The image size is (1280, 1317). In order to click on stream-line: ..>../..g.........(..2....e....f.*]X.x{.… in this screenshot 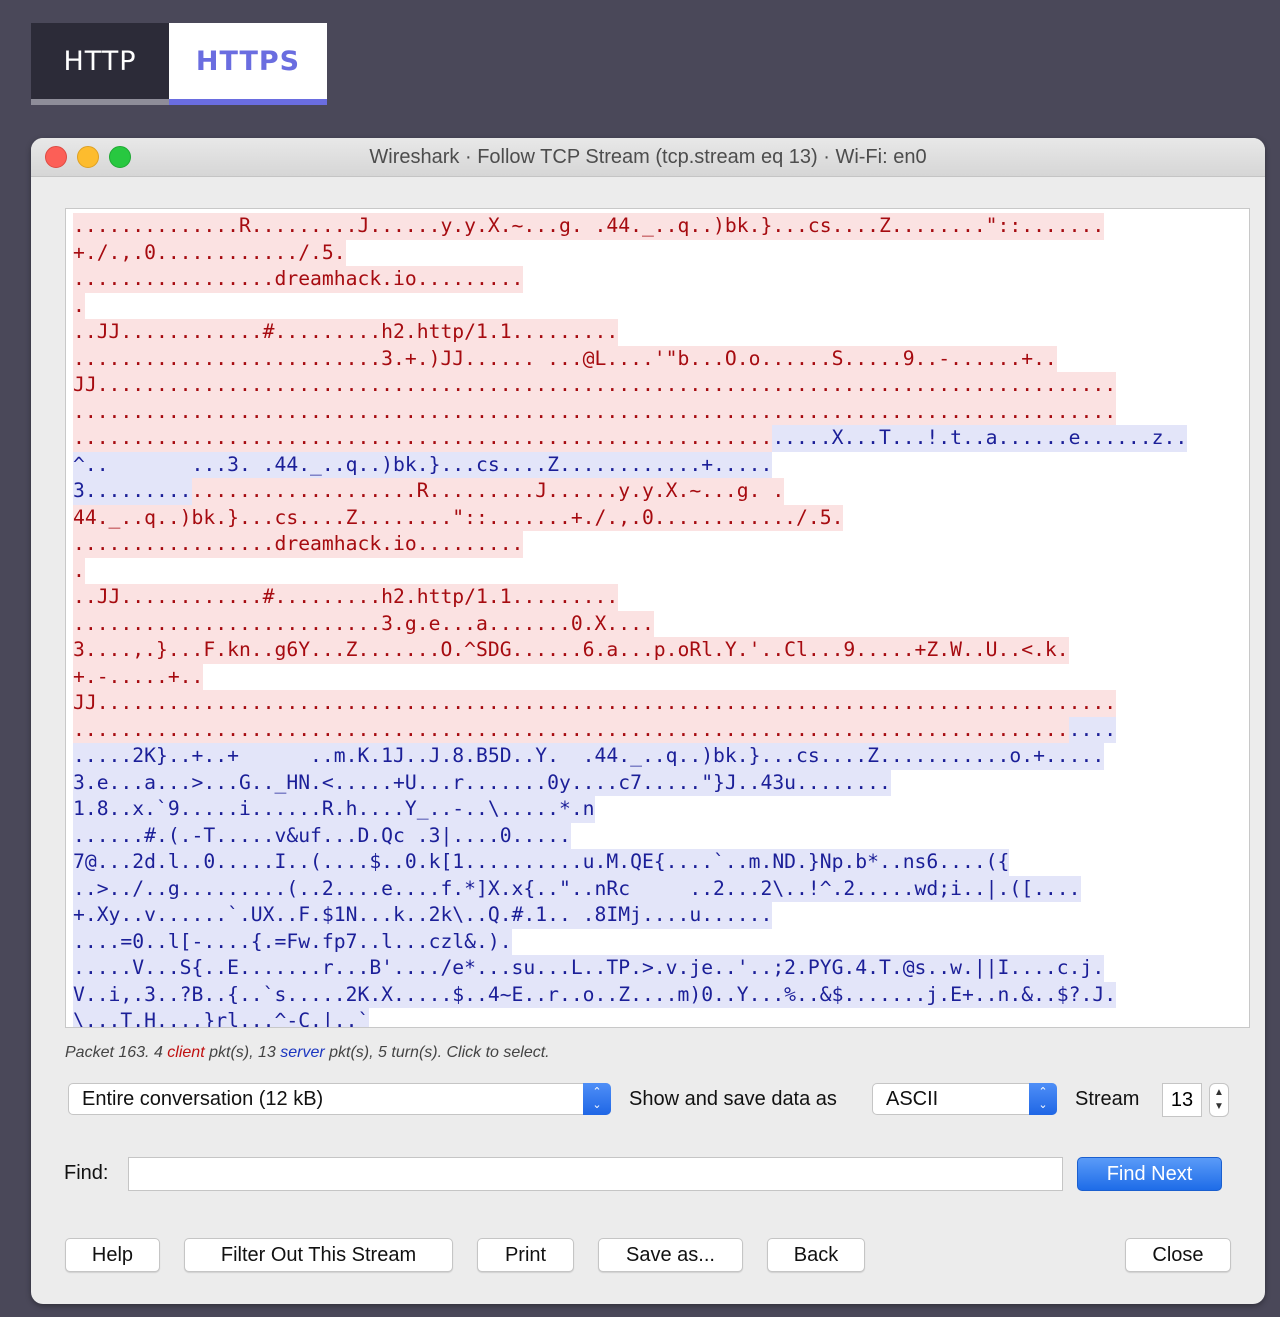, I will do `click(661, 888)`.